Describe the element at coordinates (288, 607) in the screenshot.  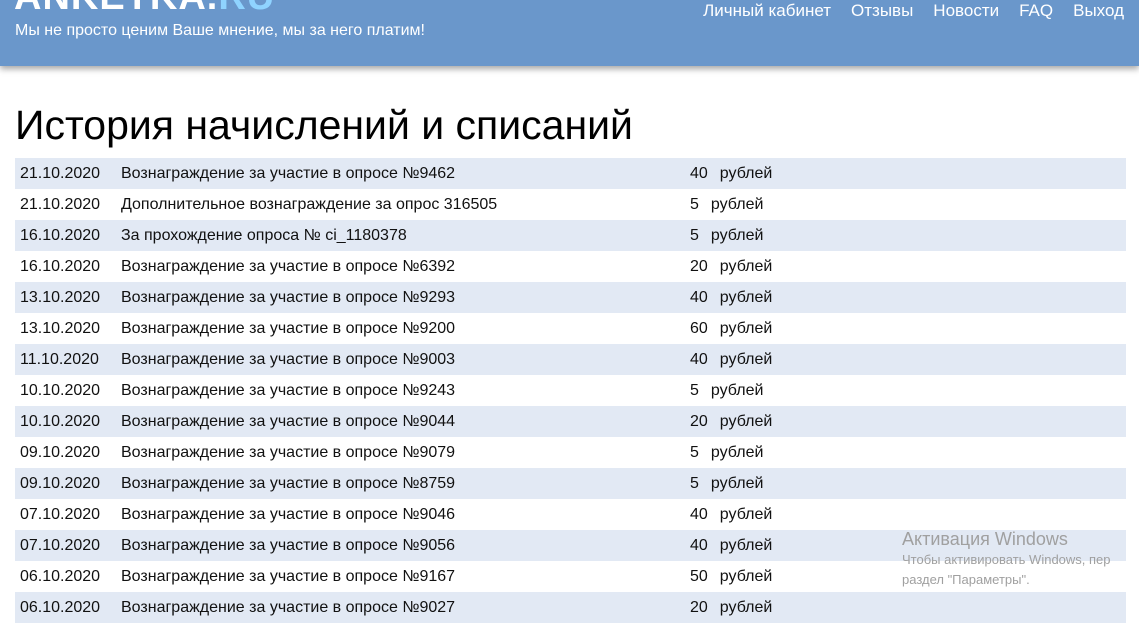
I see `transaction-description: Вознаграждение за участие в опросе №9027` at that location.